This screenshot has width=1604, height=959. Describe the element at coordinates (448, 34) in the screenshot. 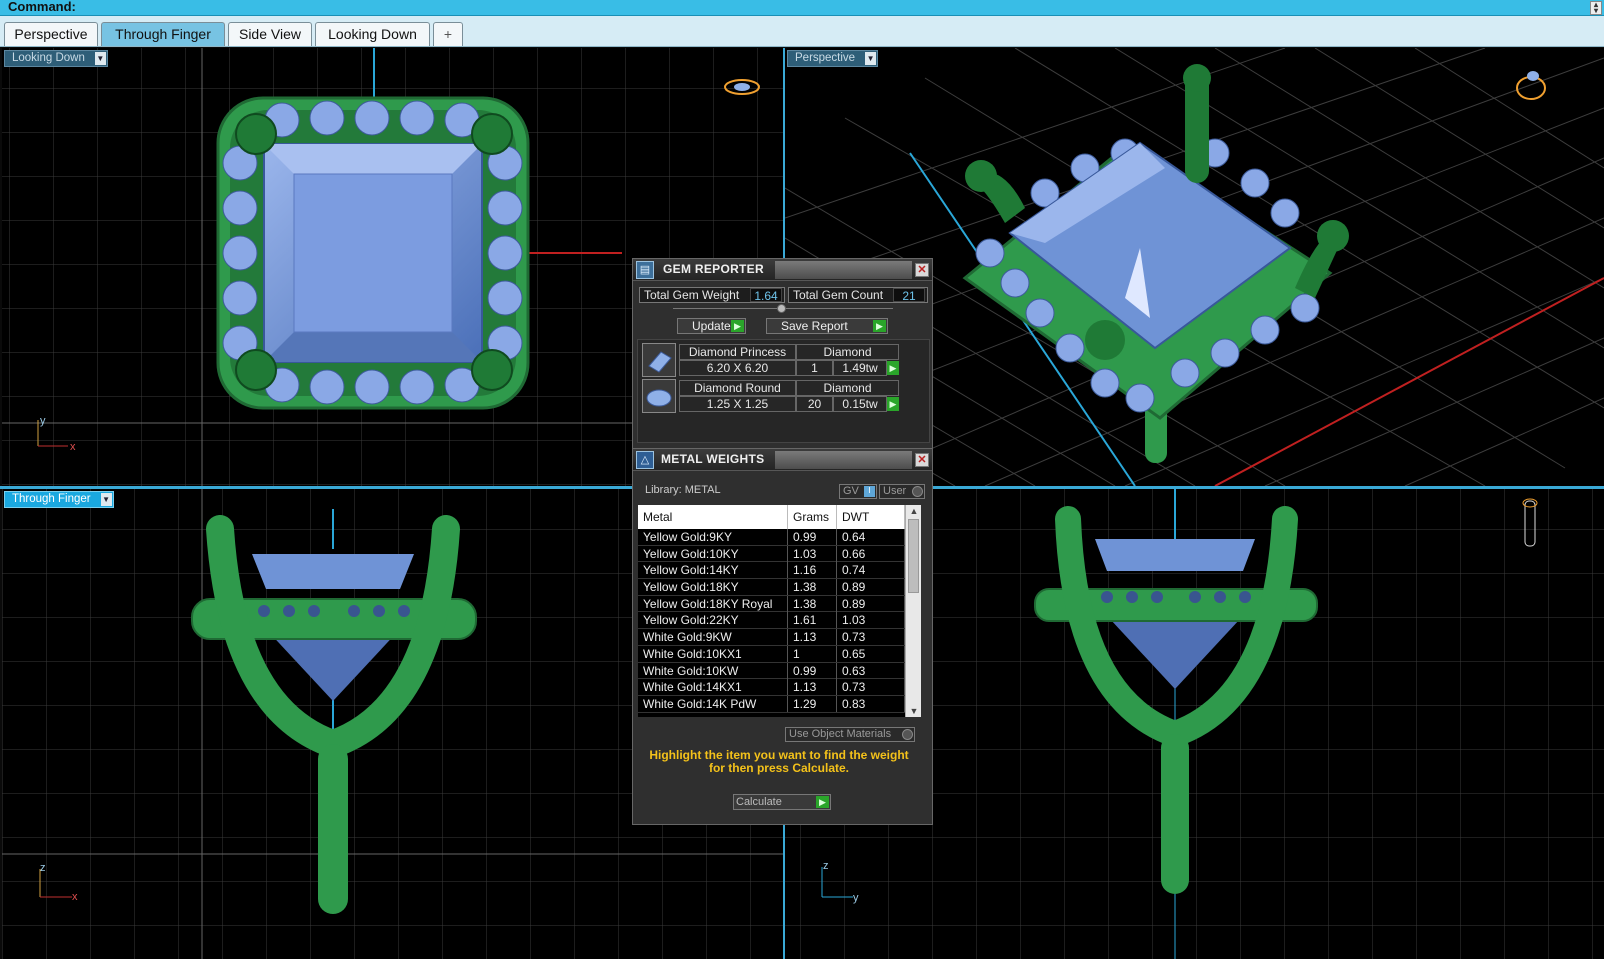

I see `add-tab-button: +` at that location.